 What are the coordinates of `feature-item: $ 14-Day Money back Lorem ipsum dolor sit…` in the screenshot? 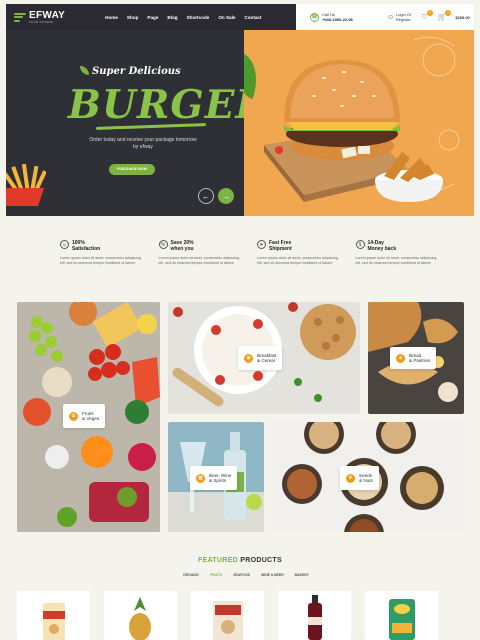 It's located at (398, 253).